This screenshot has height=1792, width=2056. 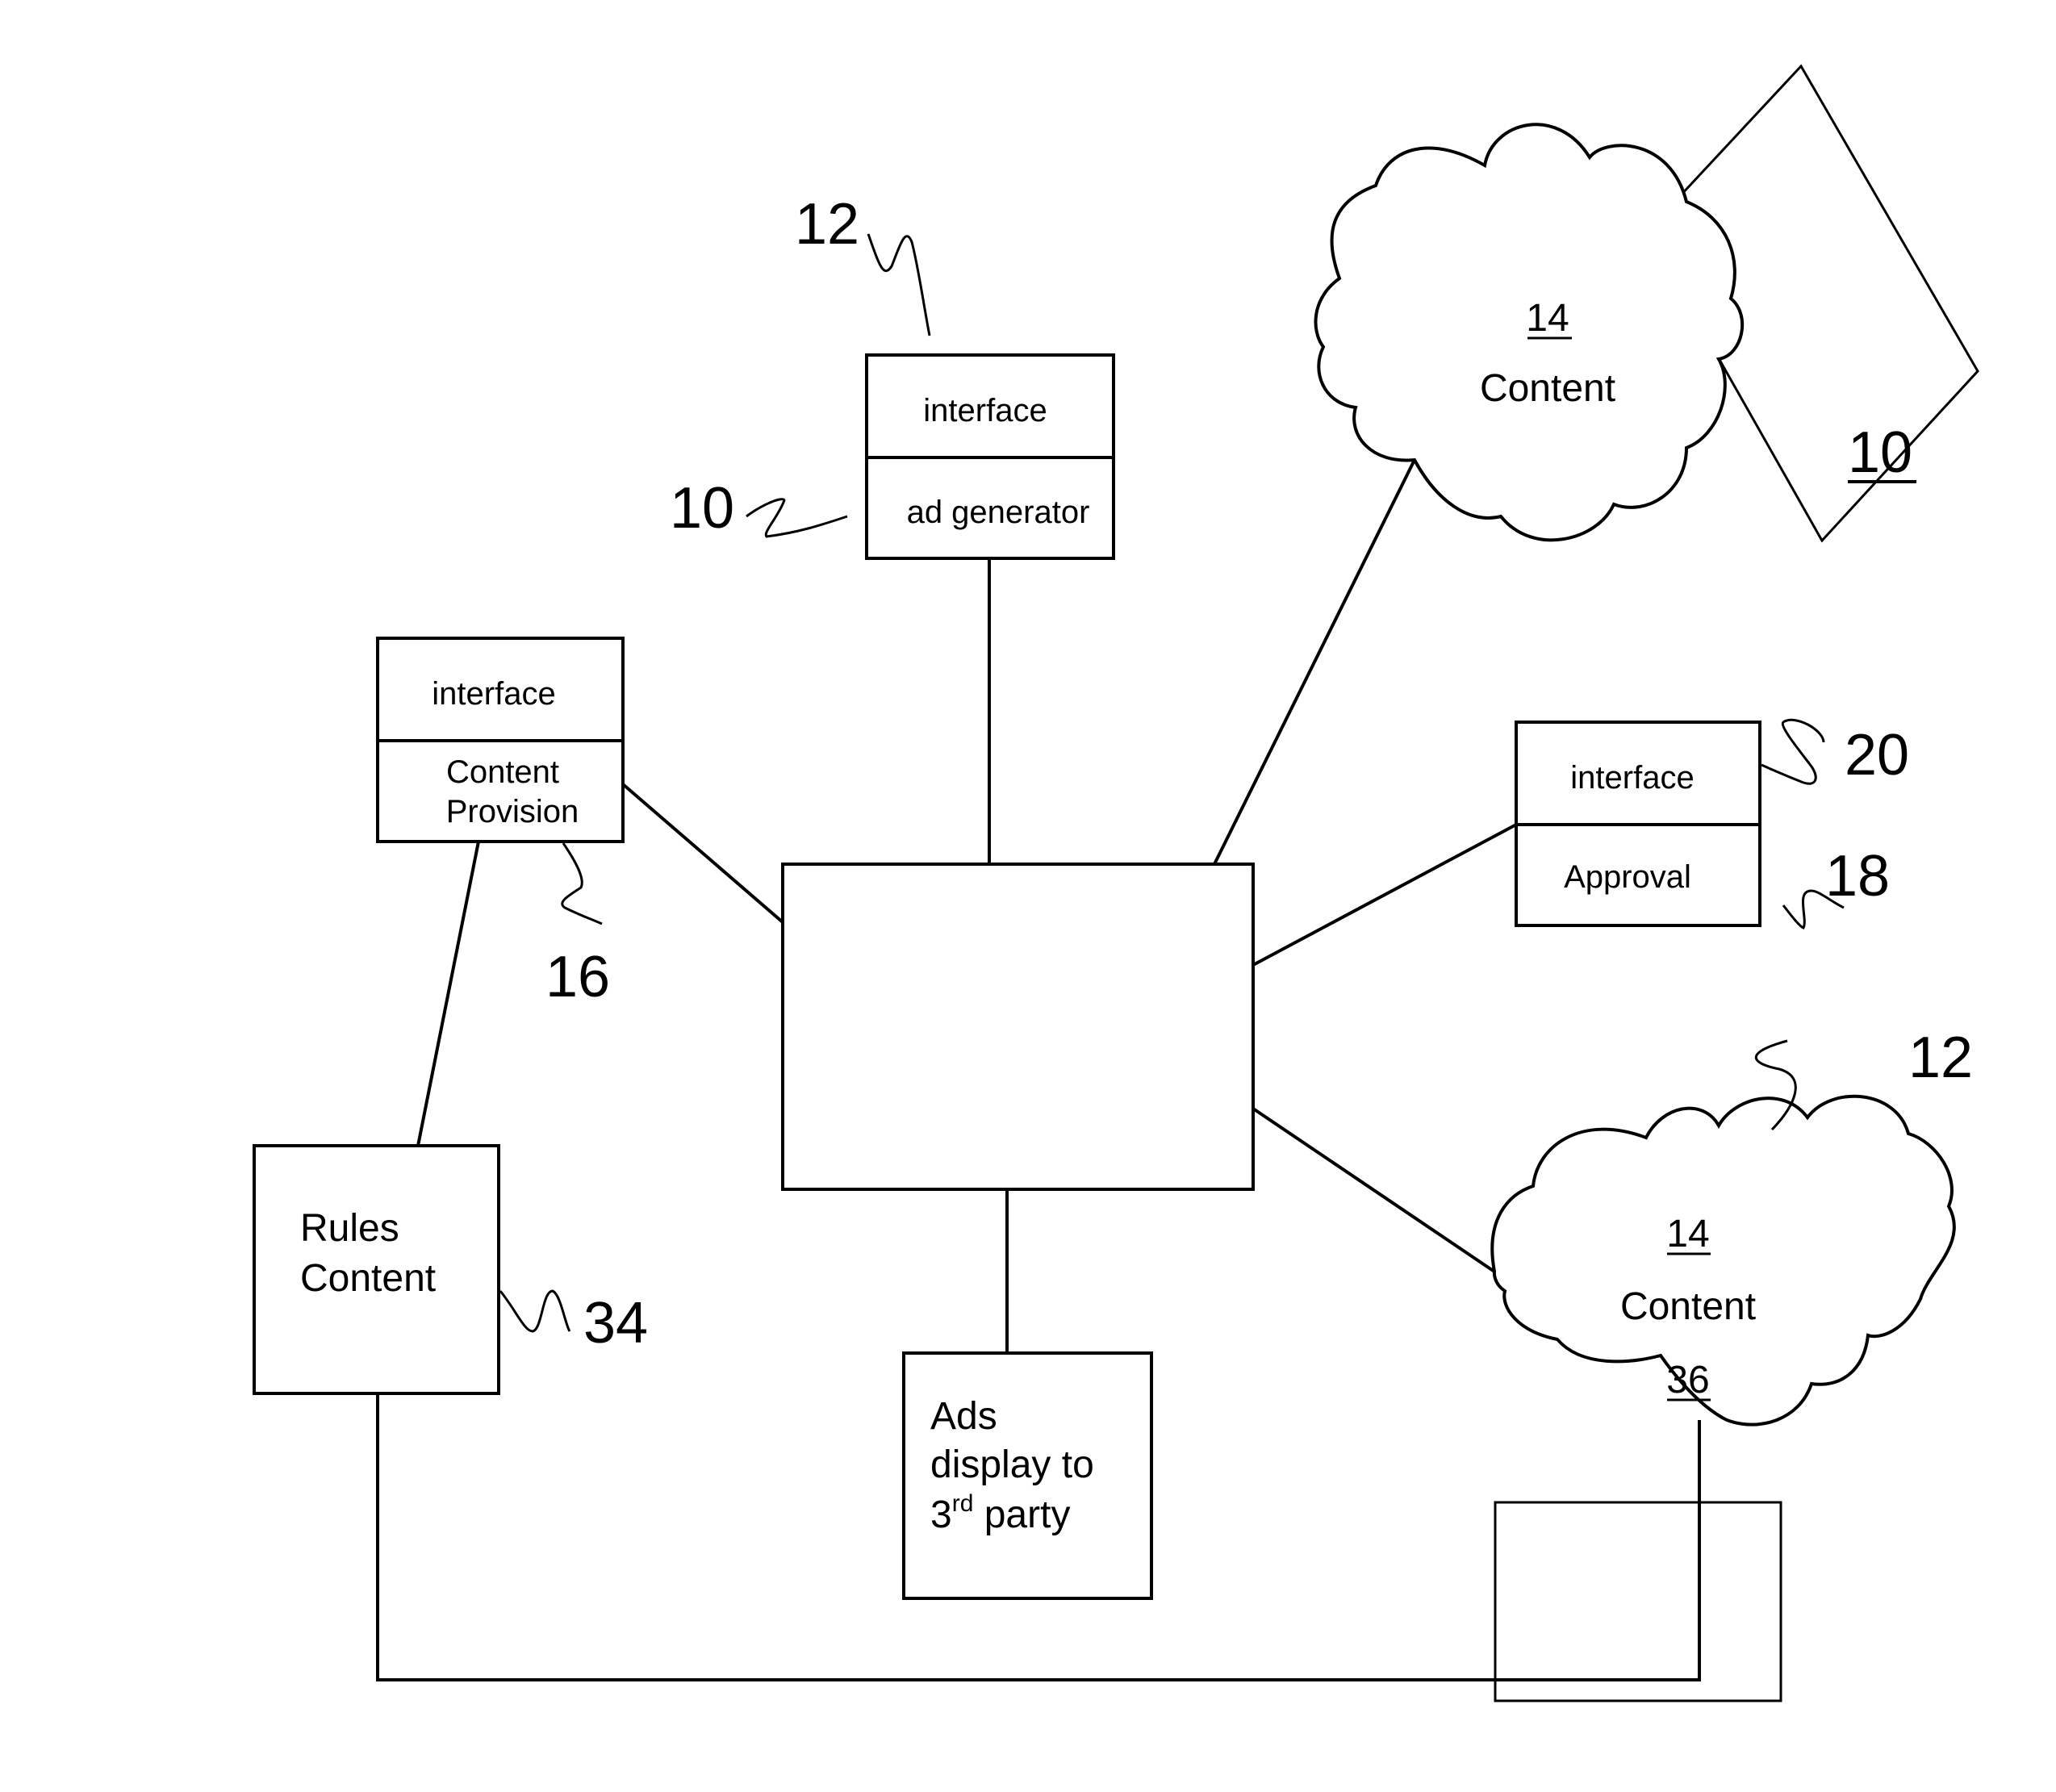 What do you see at coordinates (985, 410) in the screenshot?
I see `ad-generator-interface-label: interface` at bounding box center [985, 410].